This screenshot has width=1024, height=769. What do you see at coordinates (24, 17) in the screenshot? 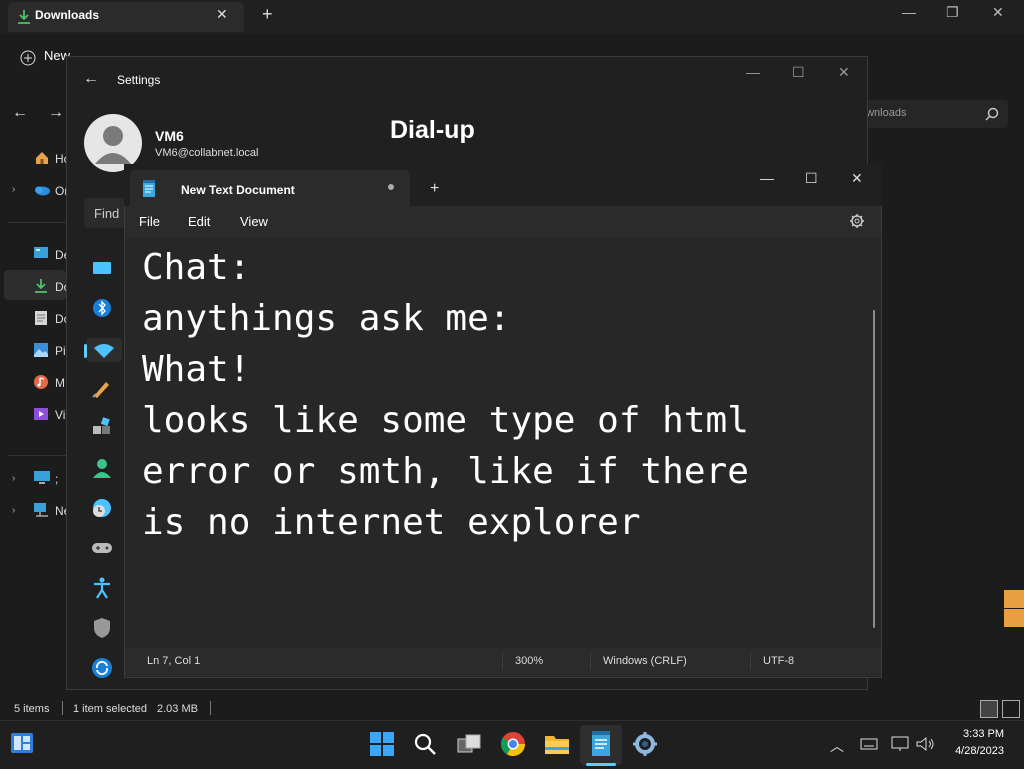
I see `download-icon` at bounding box center [24, 17].